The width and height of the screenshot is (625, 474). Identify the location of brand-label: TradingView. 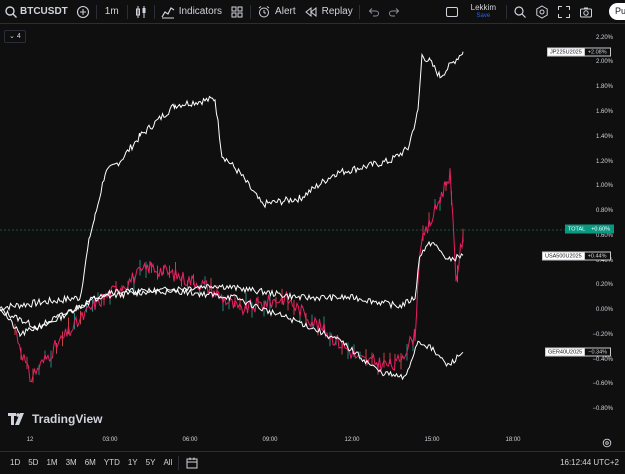
(67, 419).